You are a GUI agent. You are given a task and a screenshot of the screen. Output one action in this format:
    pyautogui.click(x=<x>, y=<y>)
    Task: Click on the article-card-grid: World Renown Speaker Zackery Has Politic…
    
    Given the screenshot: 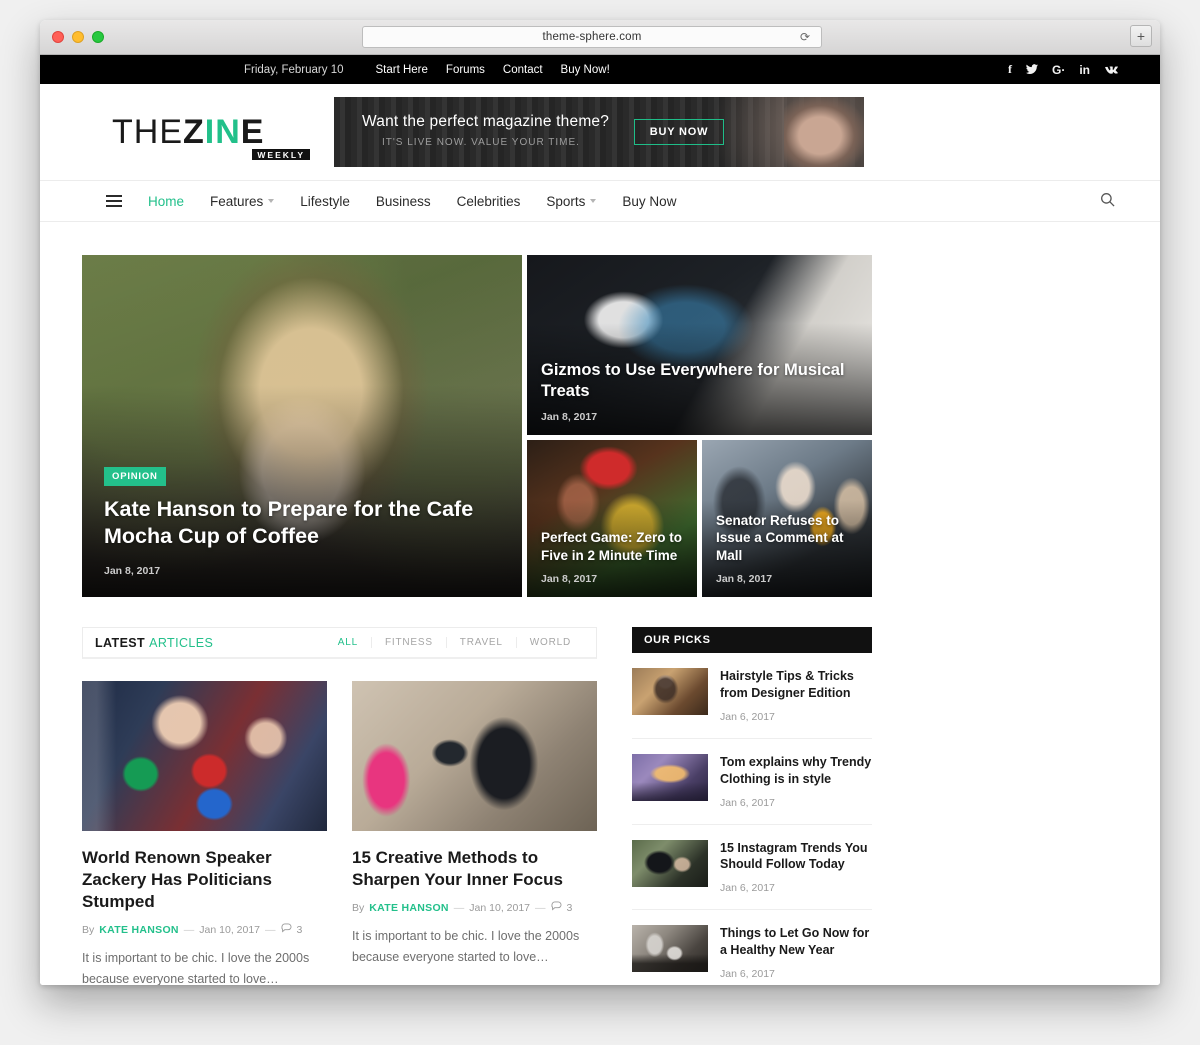 What is the action you would take?
    pyautogui.click(x=339, y=833)
    